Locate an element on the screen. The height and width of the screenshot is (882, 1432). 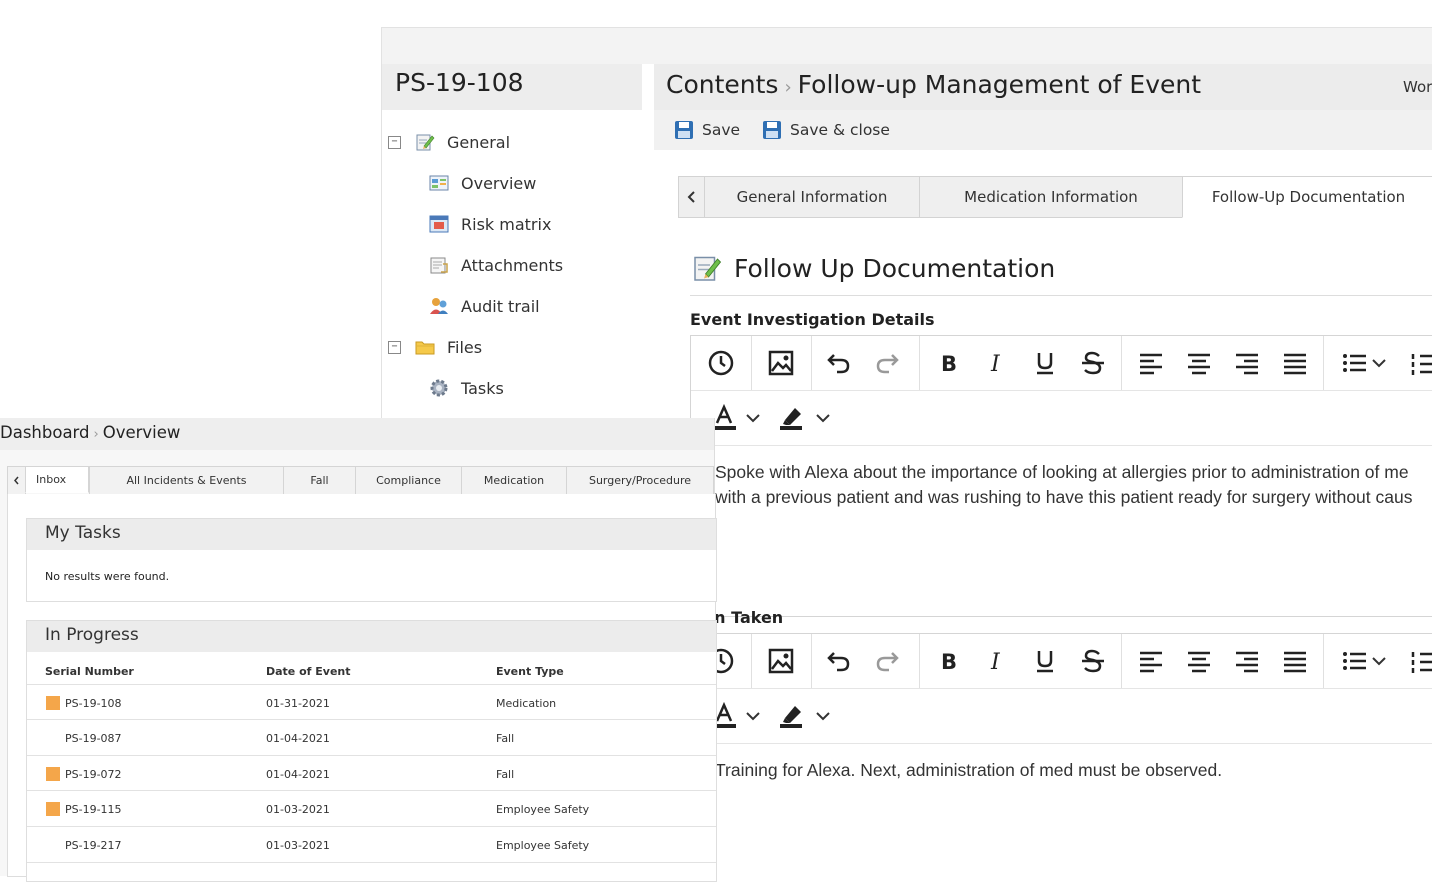
save-and-close-button: Save & close is located at coordinates (826, 130).